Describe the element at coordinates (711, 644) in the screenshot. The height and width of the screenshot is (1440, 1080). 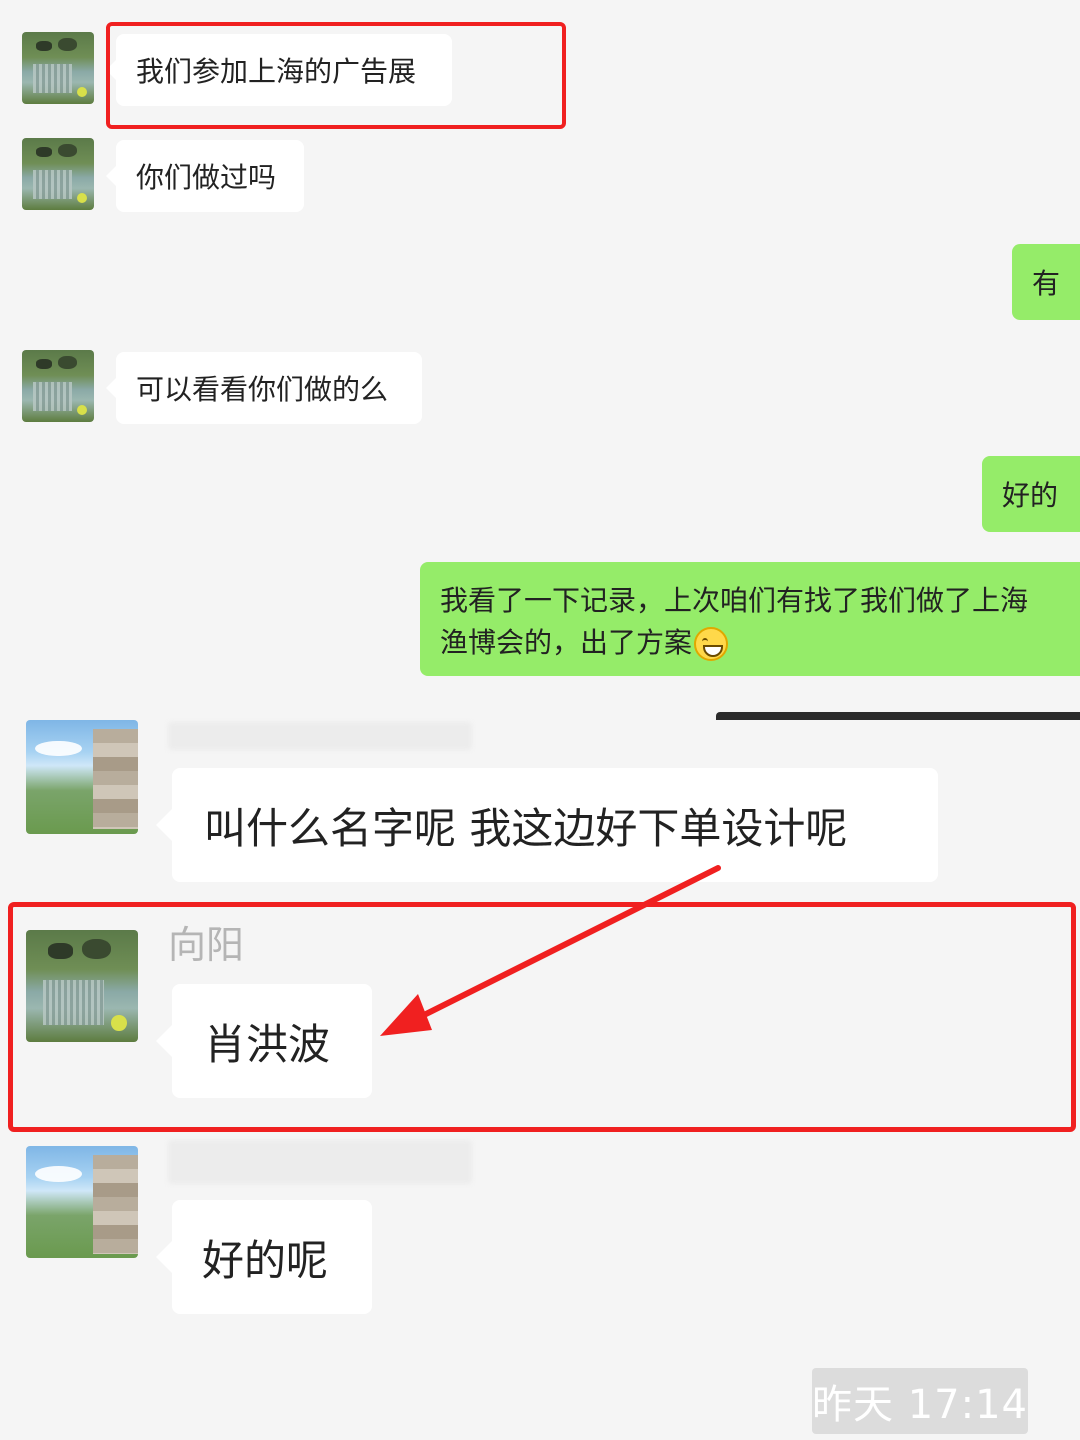
I see `grinning-face-emoji` at that location.